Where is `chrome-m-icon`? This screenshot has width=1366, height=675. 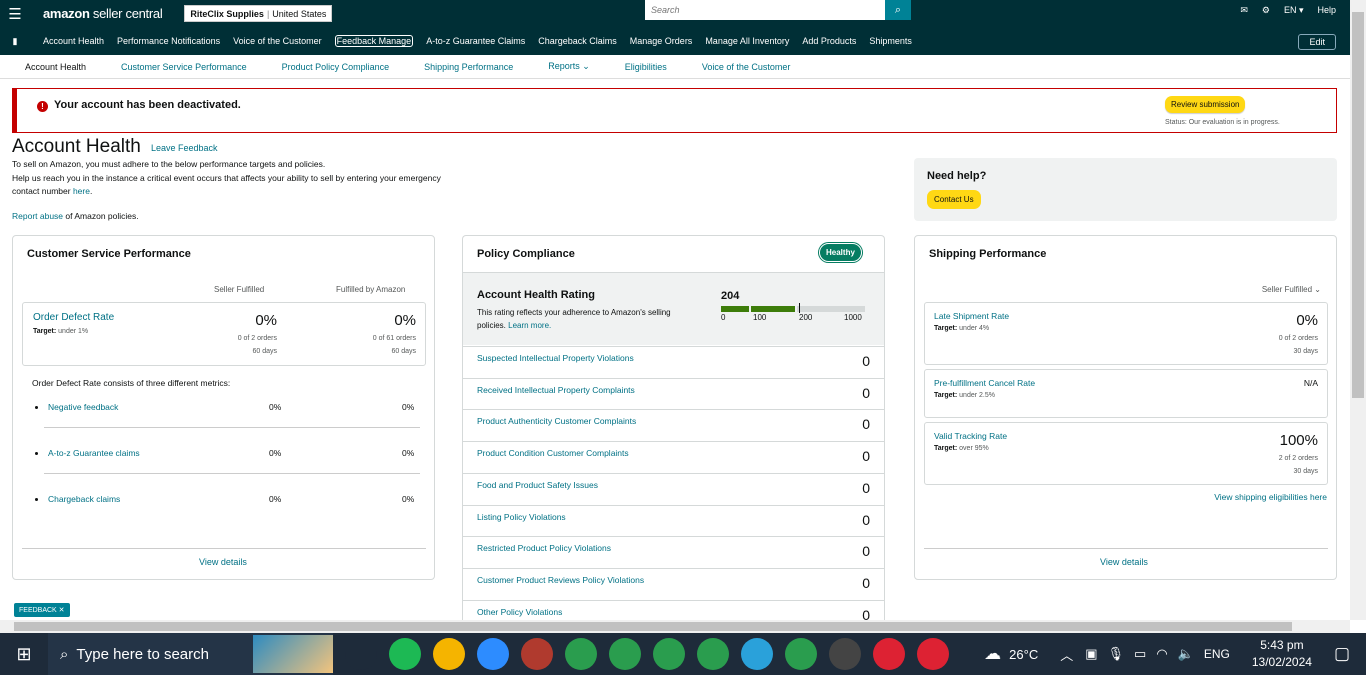
chrome-m-icon is located at coordinates (581, 654).